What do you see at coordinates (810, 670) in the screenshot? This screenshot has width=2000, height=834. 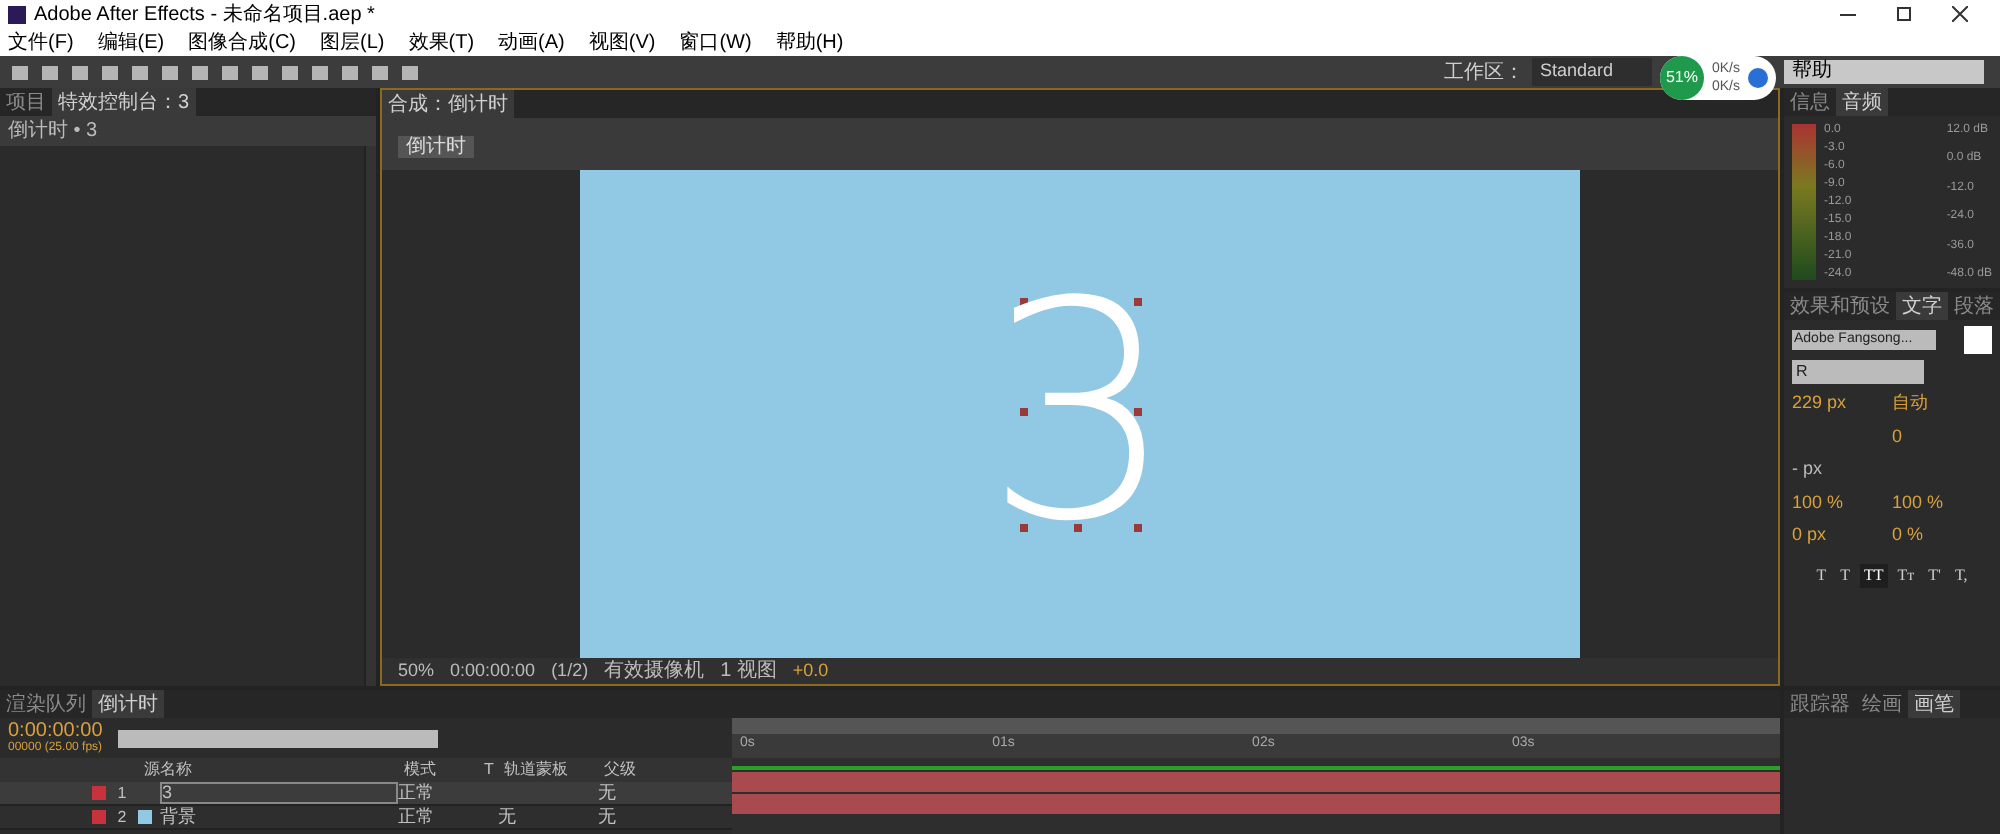 I see `exposure-value: +0.0` at bounding box center [810, 670].